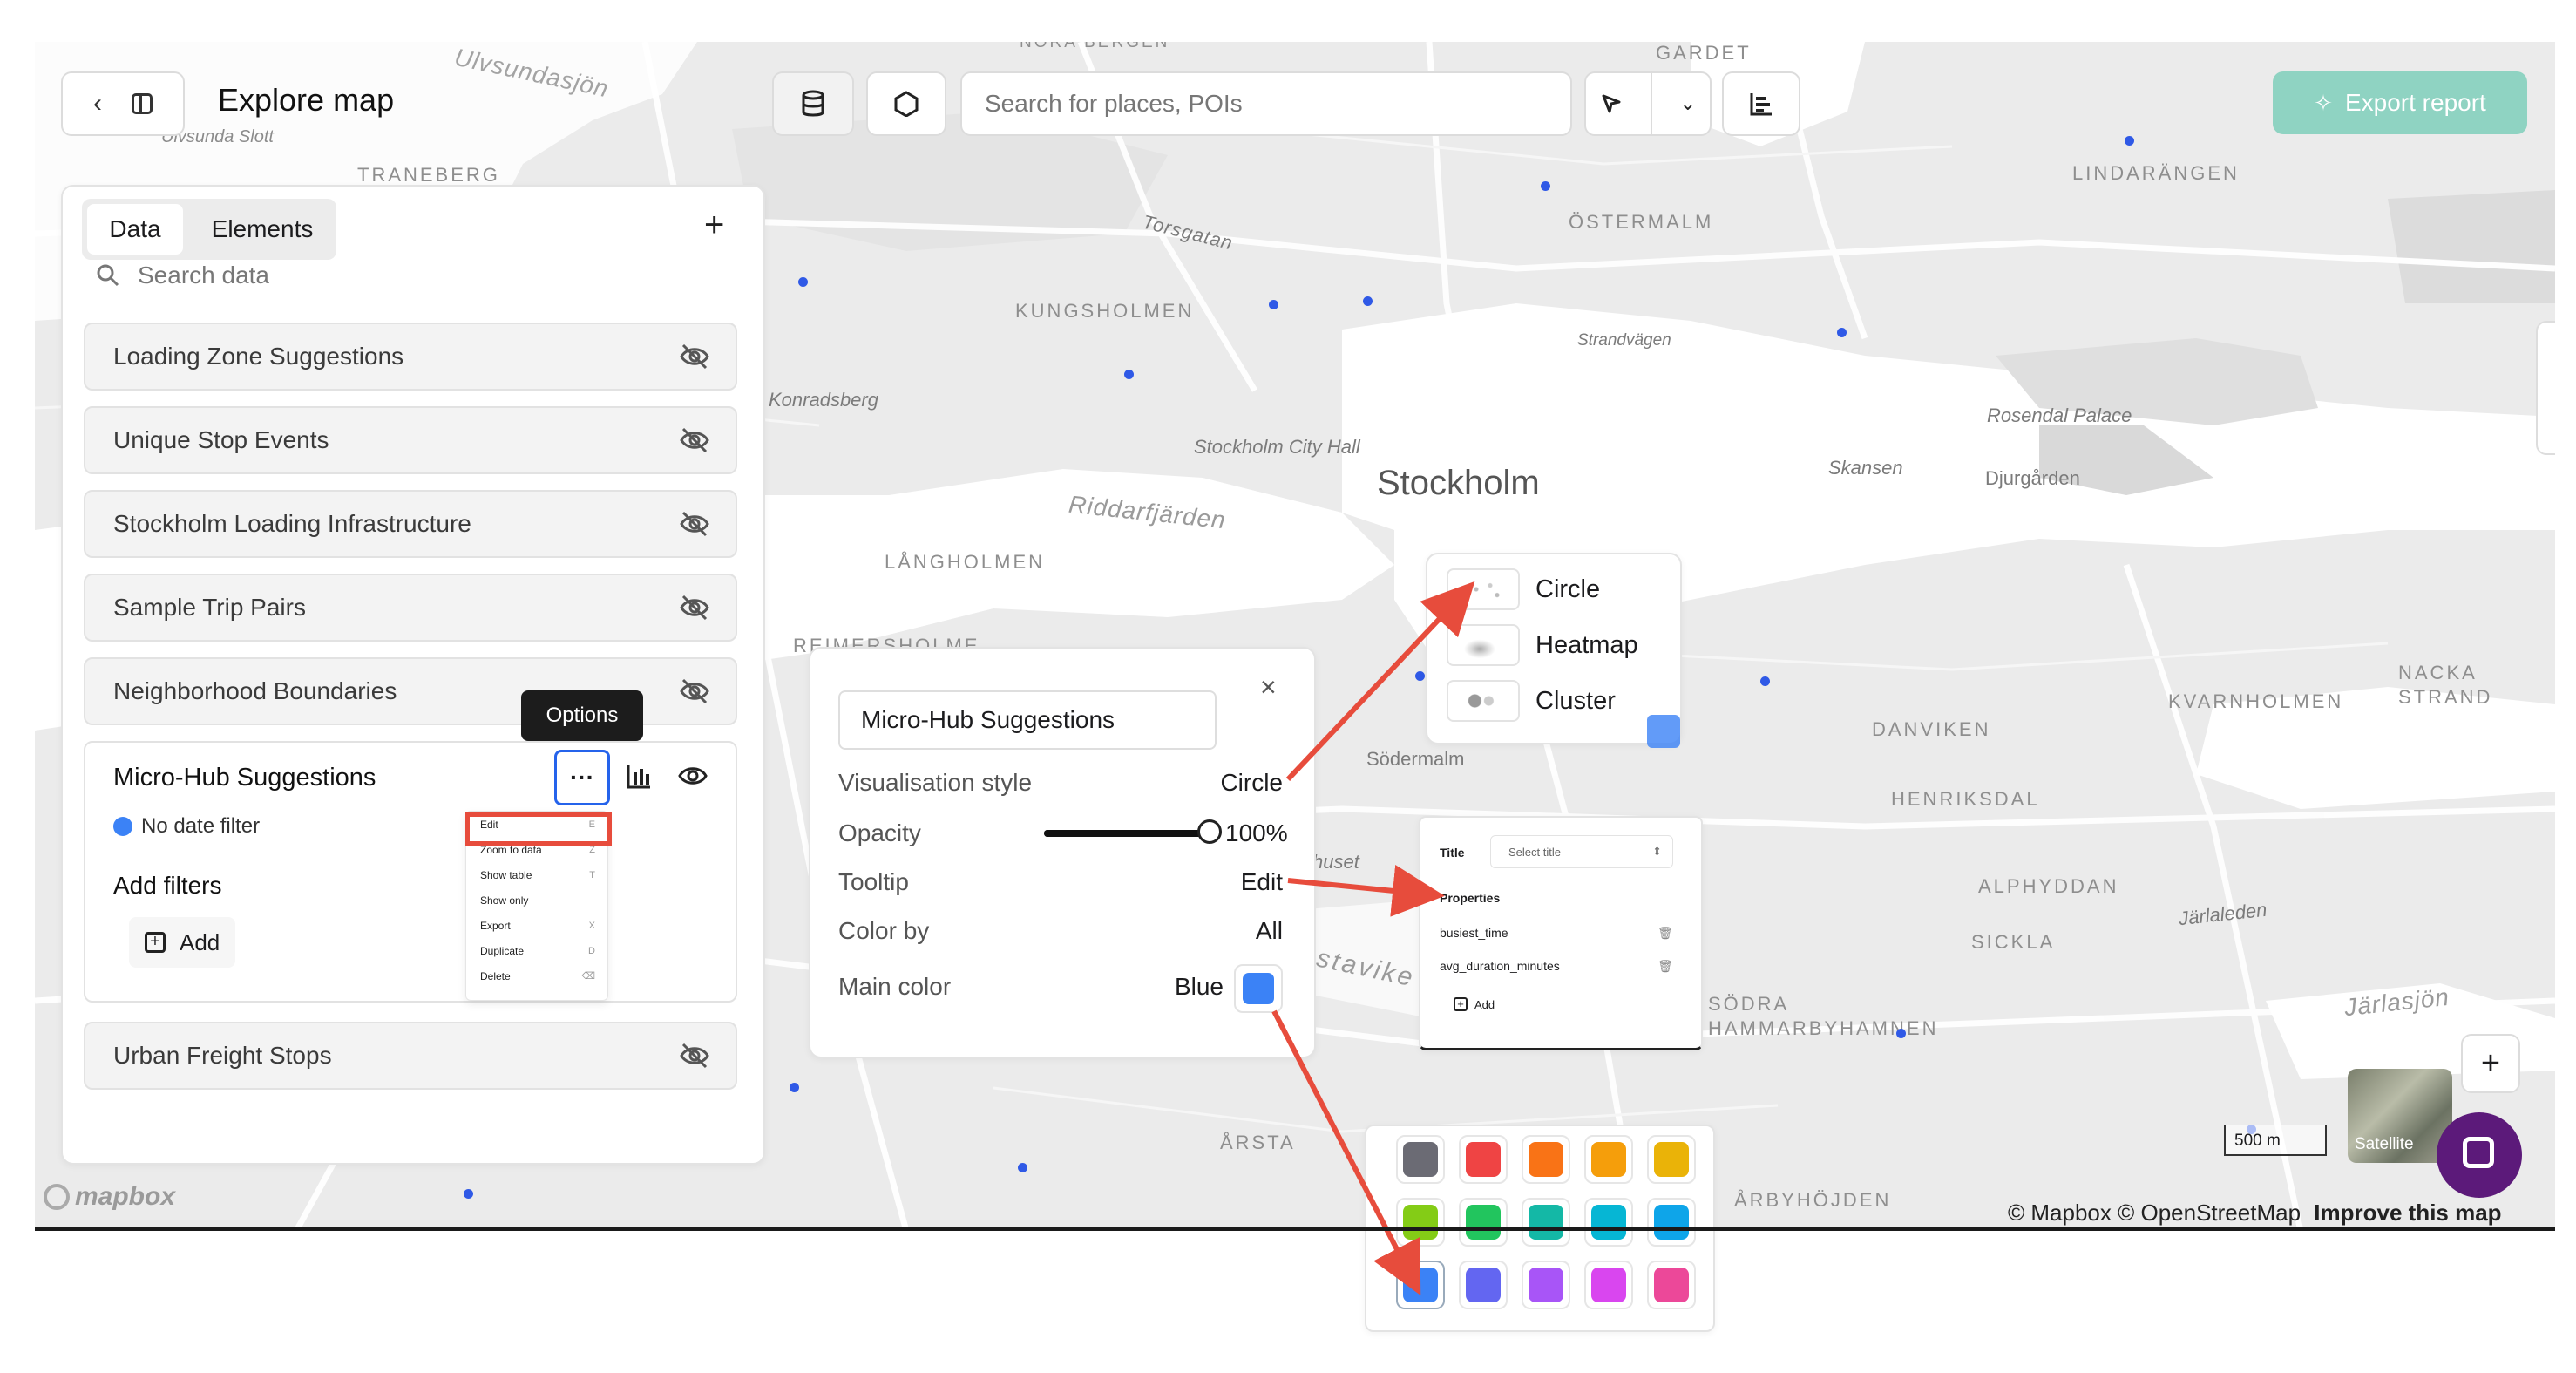 This screenshot has width=2576, height=1373. Describe the element at coordinates (2155, 1213) in the screenshot. I see `attribution-text: © Mapbox © OpenStreetMap` at that location.